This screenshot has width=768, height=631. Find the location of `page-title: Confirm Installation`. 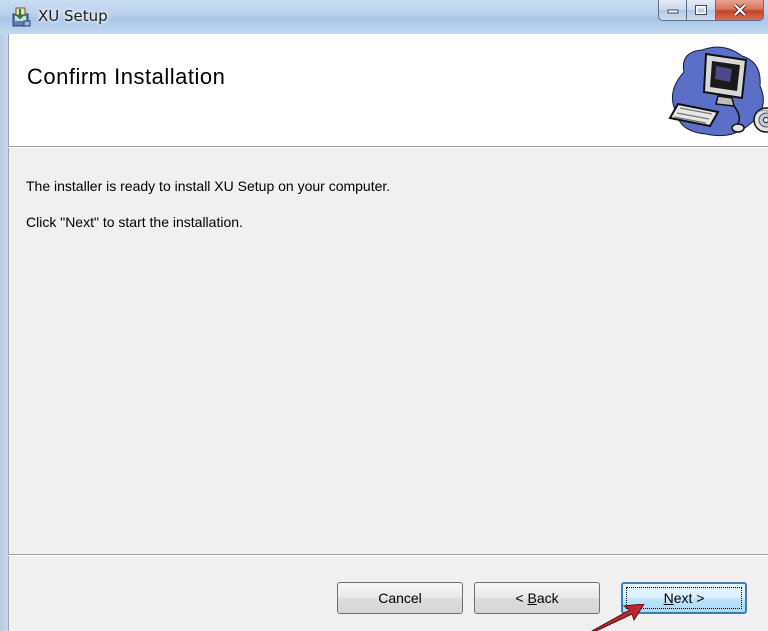

page-title: Confirm Installation is located at coordinates (126, 76).